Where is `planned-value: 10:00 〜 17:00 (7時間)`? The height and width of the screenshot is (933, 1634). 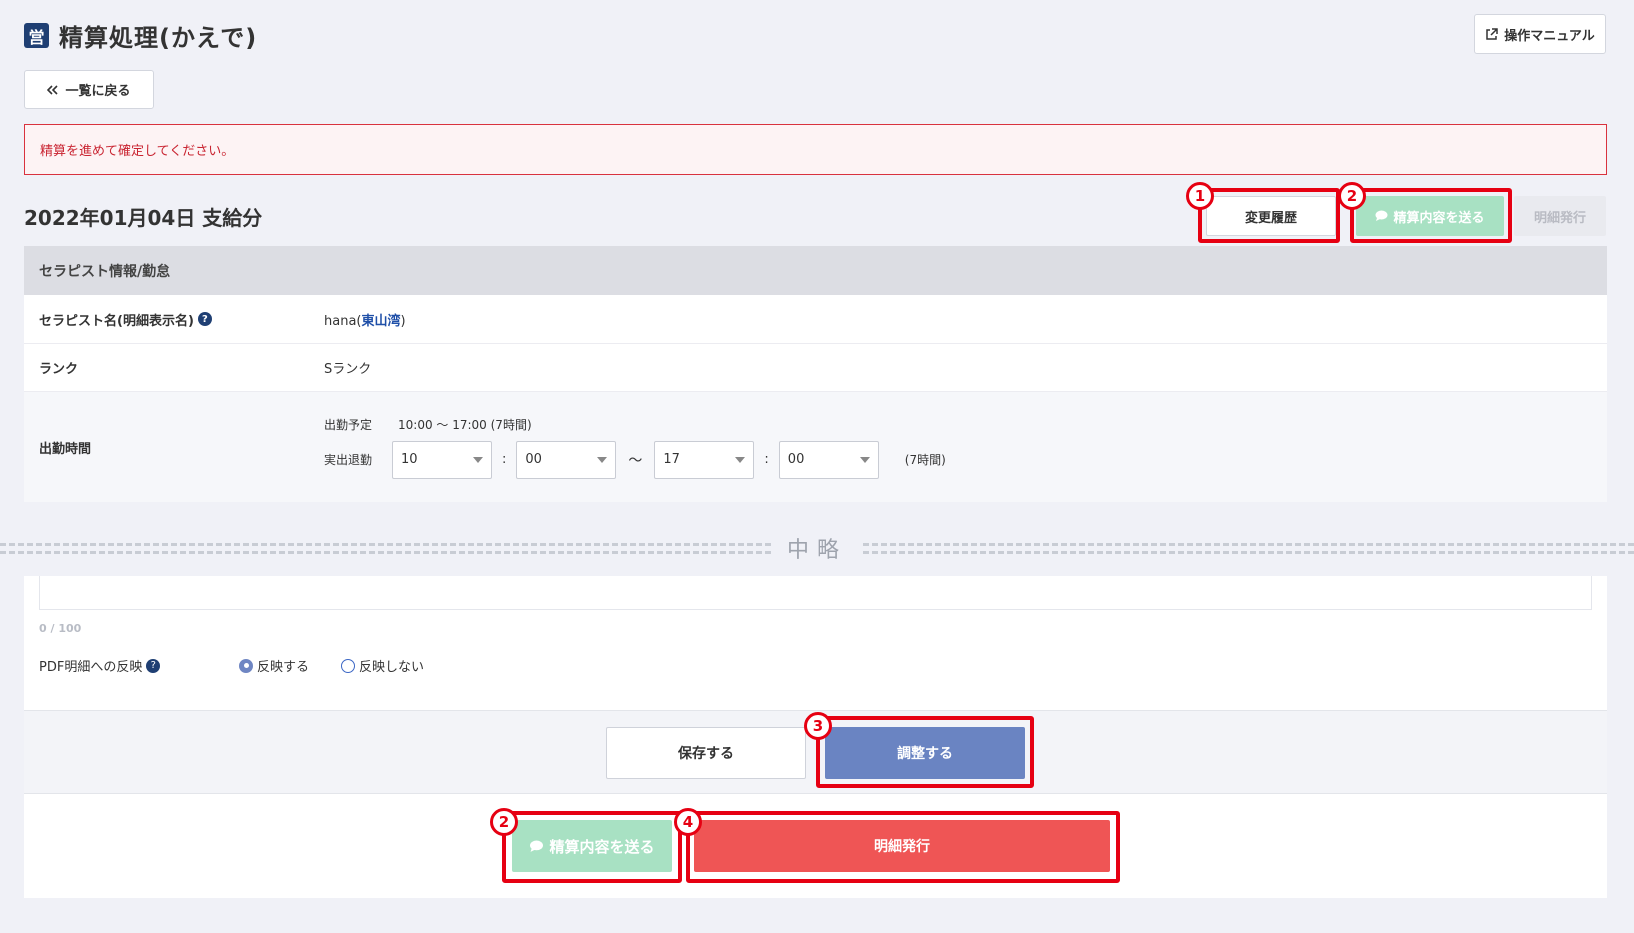
planned-value: 10:00 〜 17:00 (7時間) is located at coordinates (465, 424).